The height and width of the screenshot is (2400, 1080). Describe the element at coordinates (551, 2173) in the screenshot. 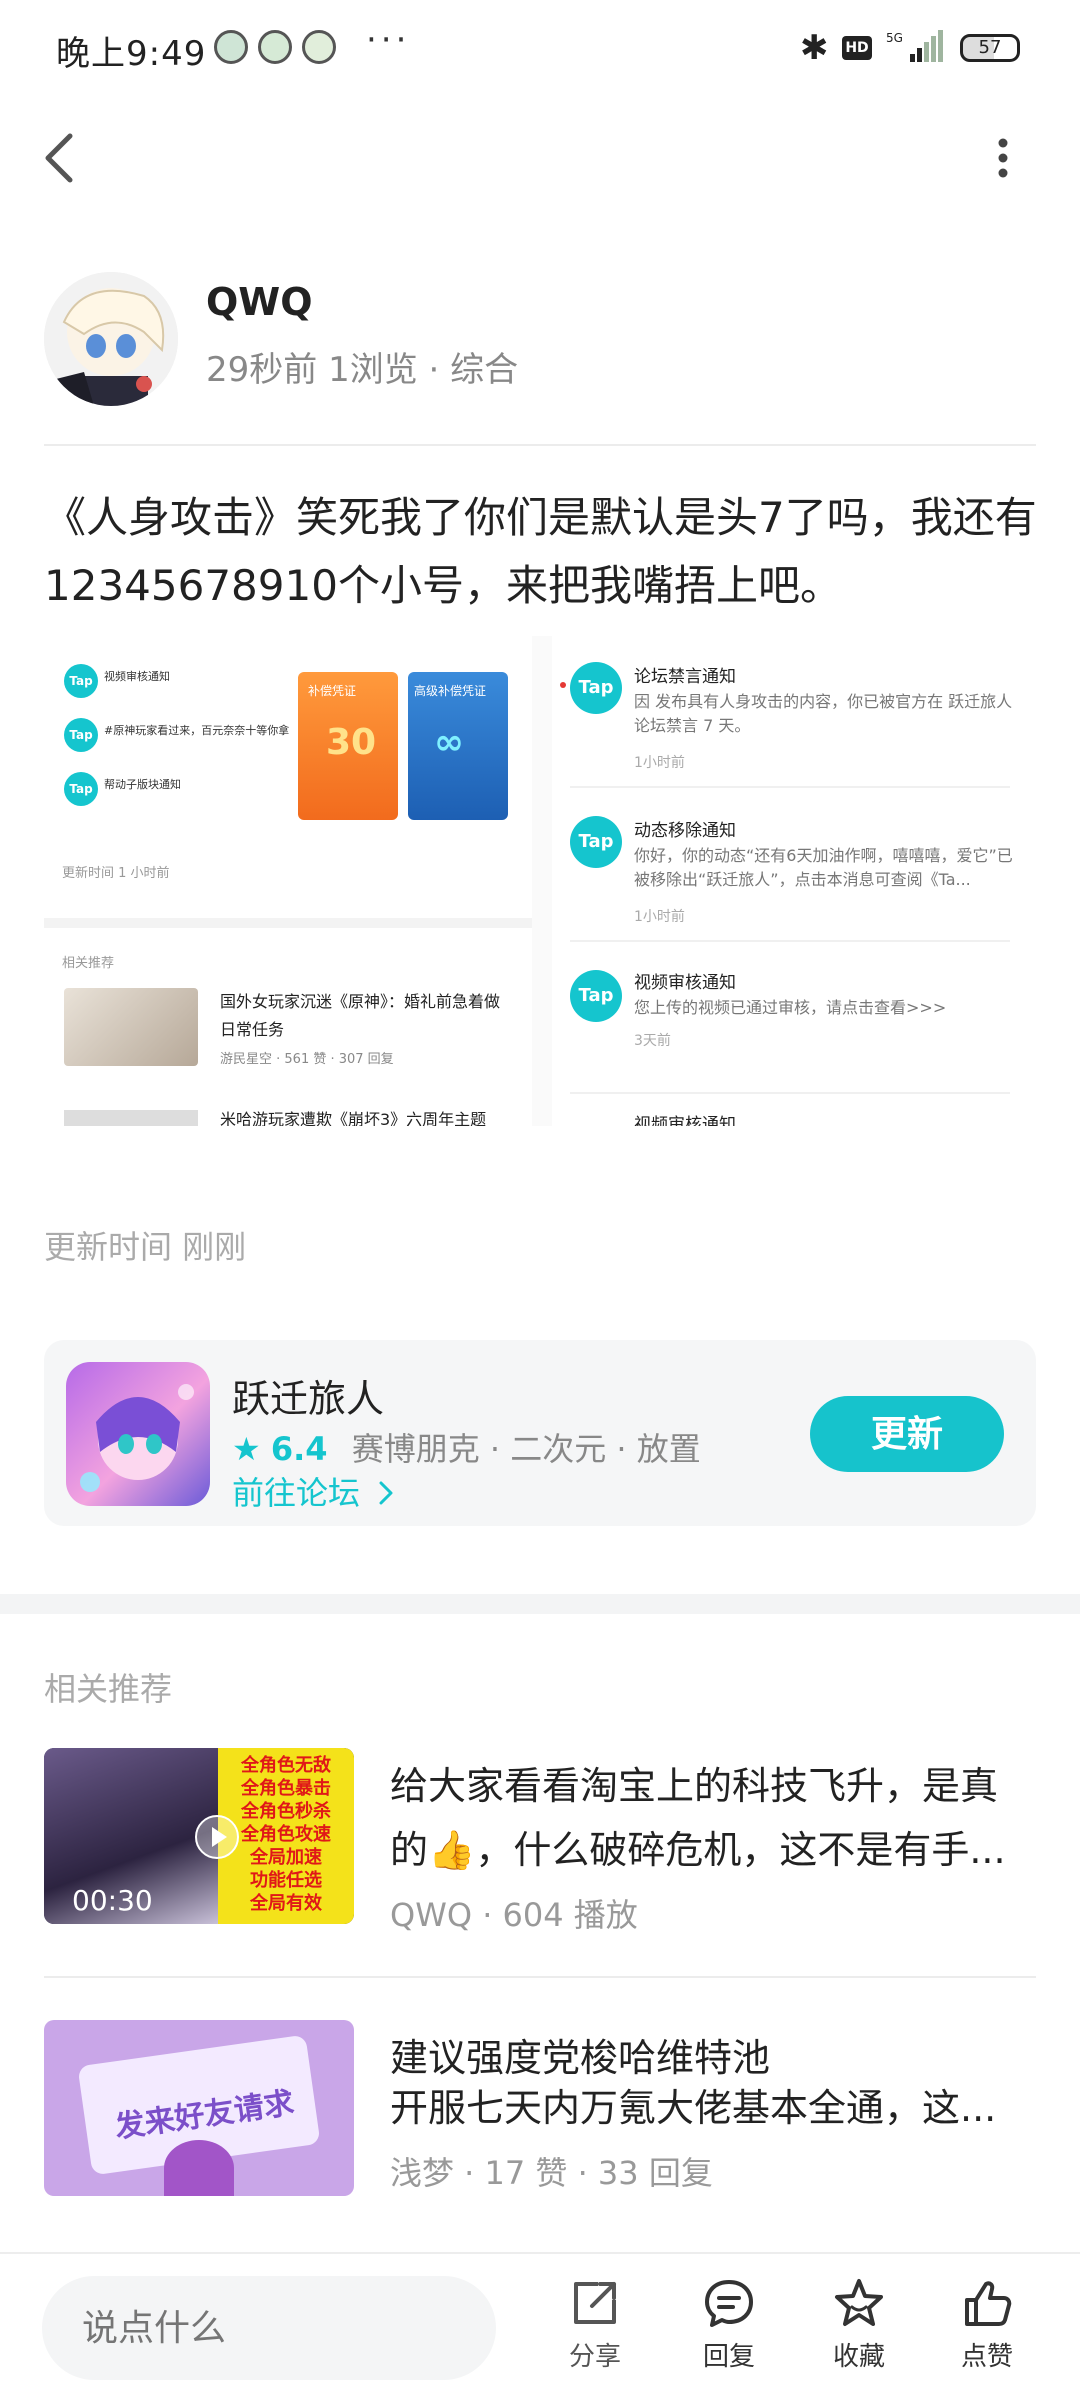

I see `recommend-meta: 浅梦 · 17 赞 · 33 回复` at that location.